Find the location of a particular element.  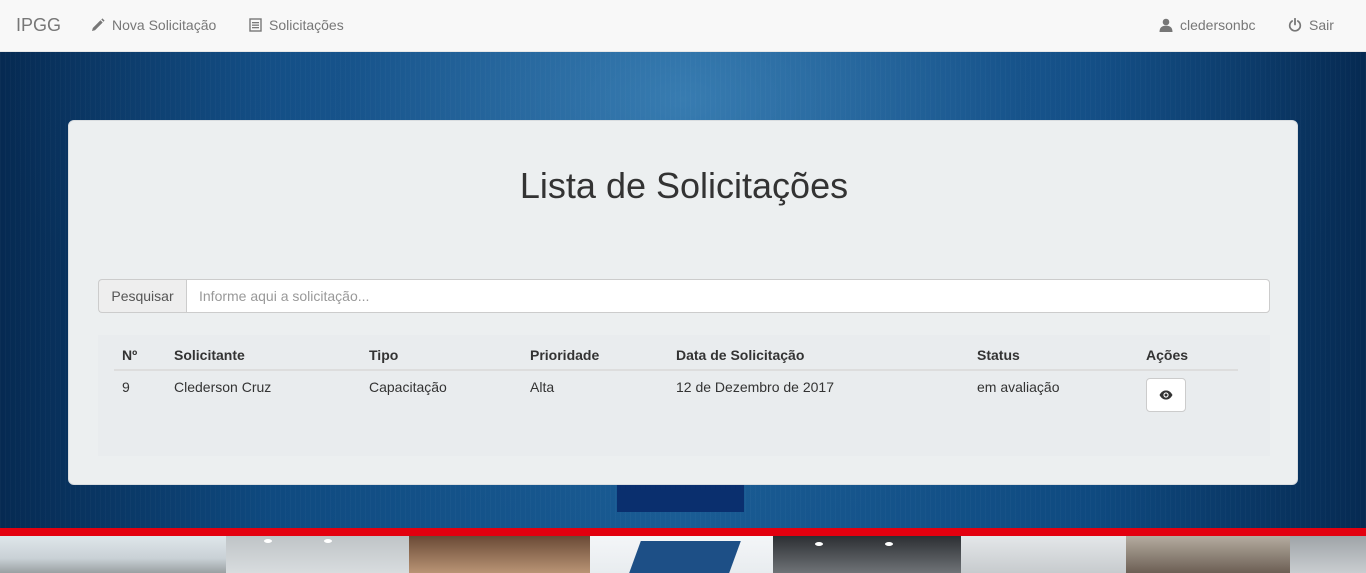

cell-actions is located at coordinates (1188, 395).